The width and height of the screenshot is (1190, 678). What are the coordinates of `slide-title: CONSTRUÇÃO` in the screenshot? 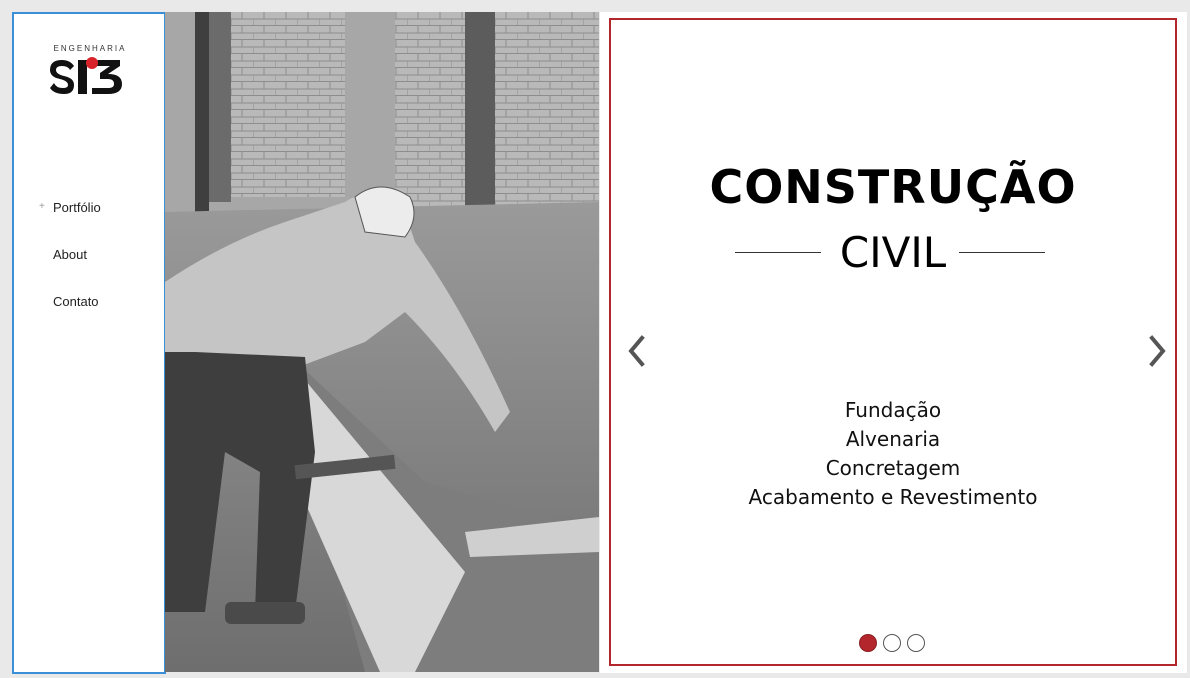 It's located at (893, 187).